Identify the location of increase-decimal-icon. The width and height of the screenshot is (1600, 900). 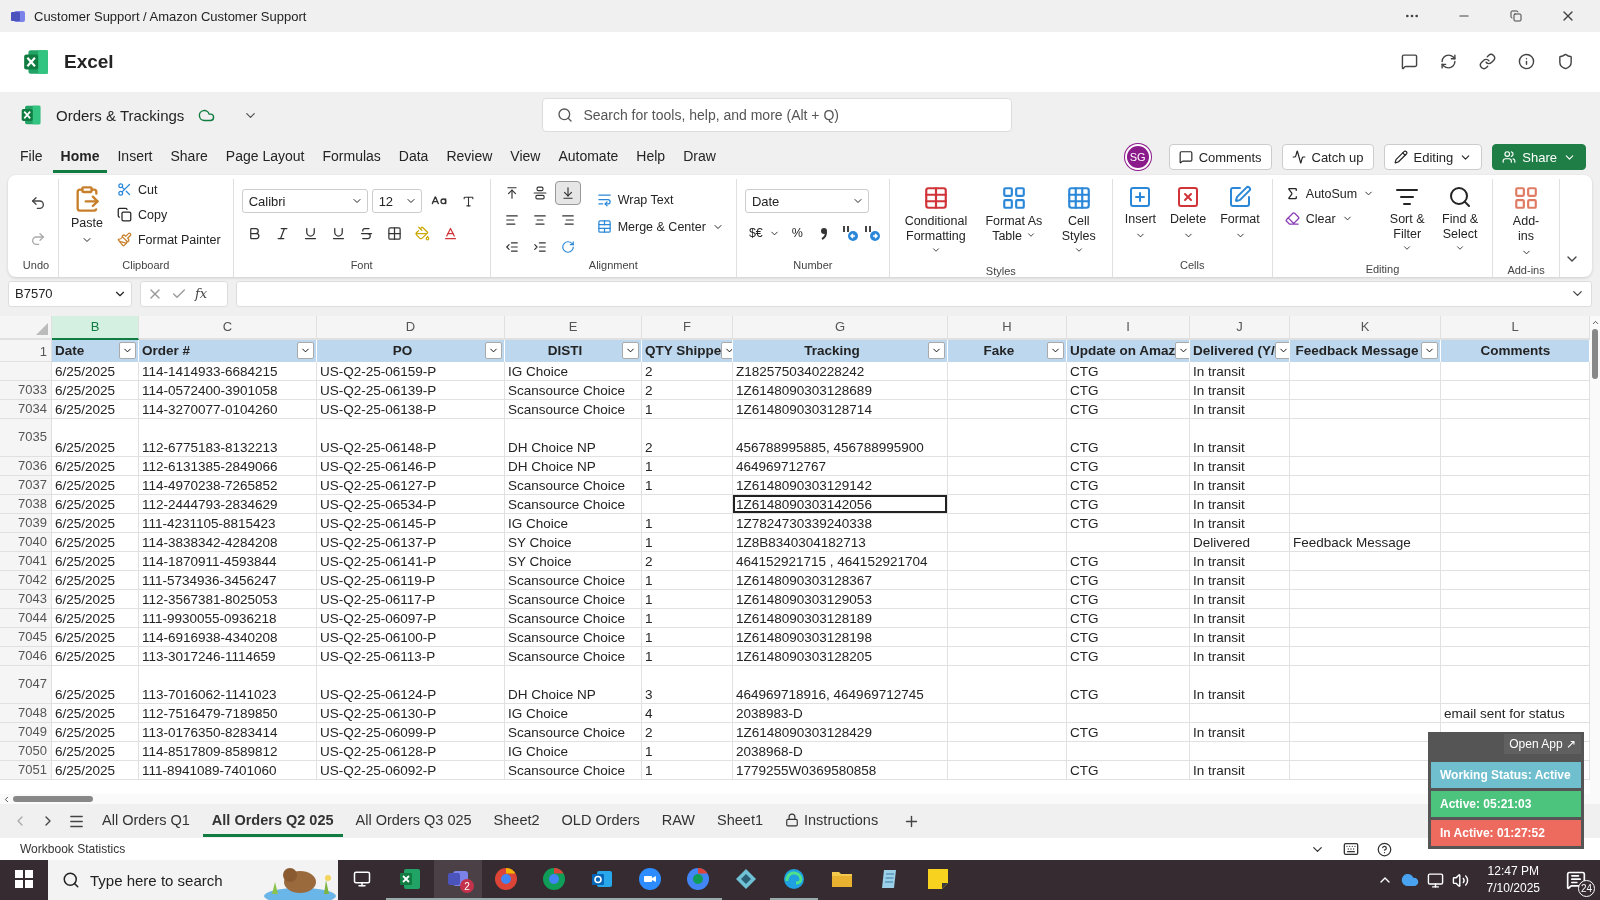
(849, 233).